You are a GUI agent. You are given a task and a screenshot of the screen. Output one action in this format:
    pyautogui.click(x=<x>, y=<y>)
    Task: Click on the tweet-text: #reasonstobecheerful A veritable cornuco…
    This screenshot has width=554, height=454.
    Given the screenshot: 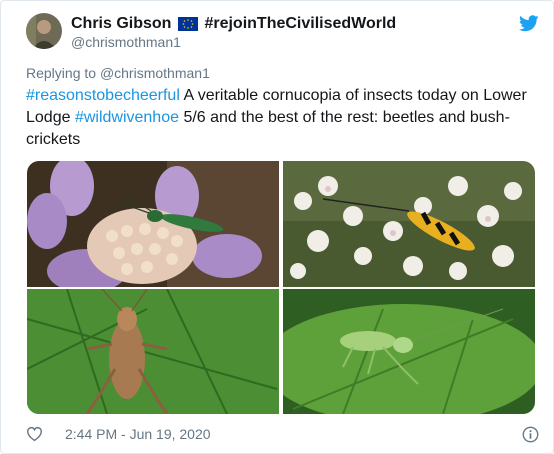 What is the action you would take?
    pyautogui.click(x=278, y=118)
    